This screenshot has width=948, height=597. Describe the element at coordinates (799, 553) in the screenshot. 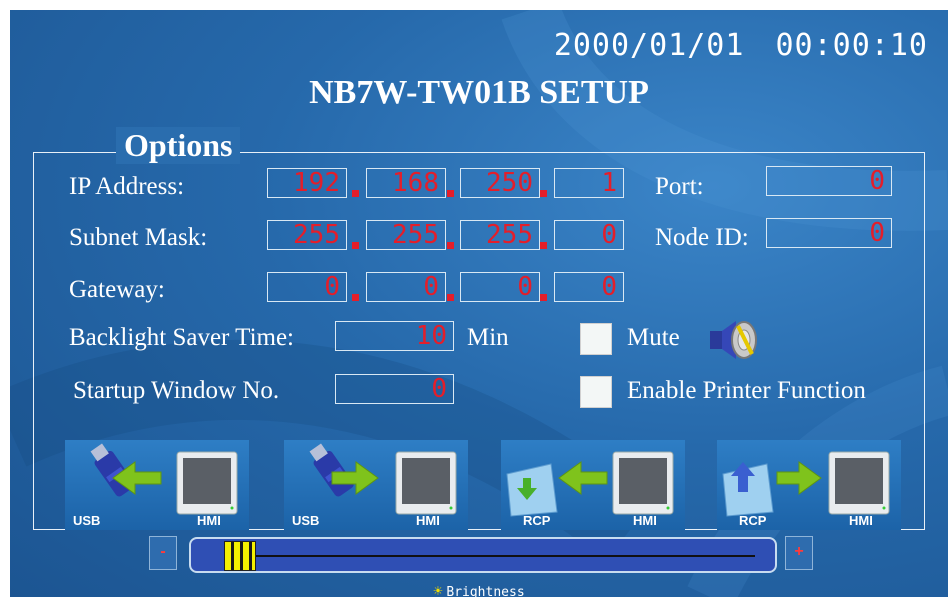

I see `brightness-increase-button: +` at that location.